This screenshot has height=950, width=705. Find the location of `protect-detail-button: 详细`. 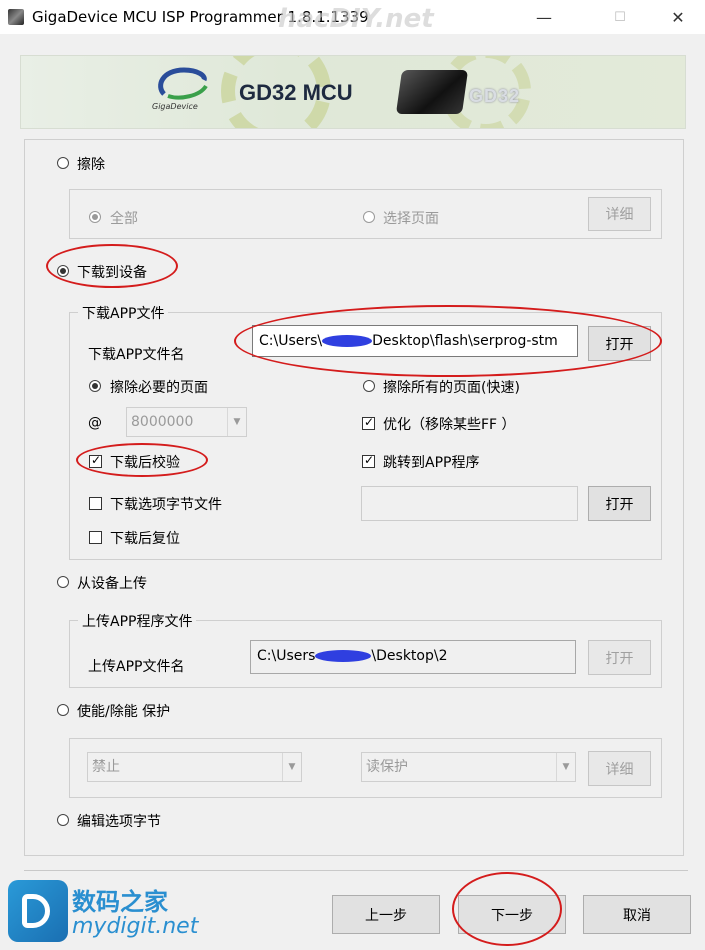

protect-detail-button: 详细 is located at coordinates (619, 768).